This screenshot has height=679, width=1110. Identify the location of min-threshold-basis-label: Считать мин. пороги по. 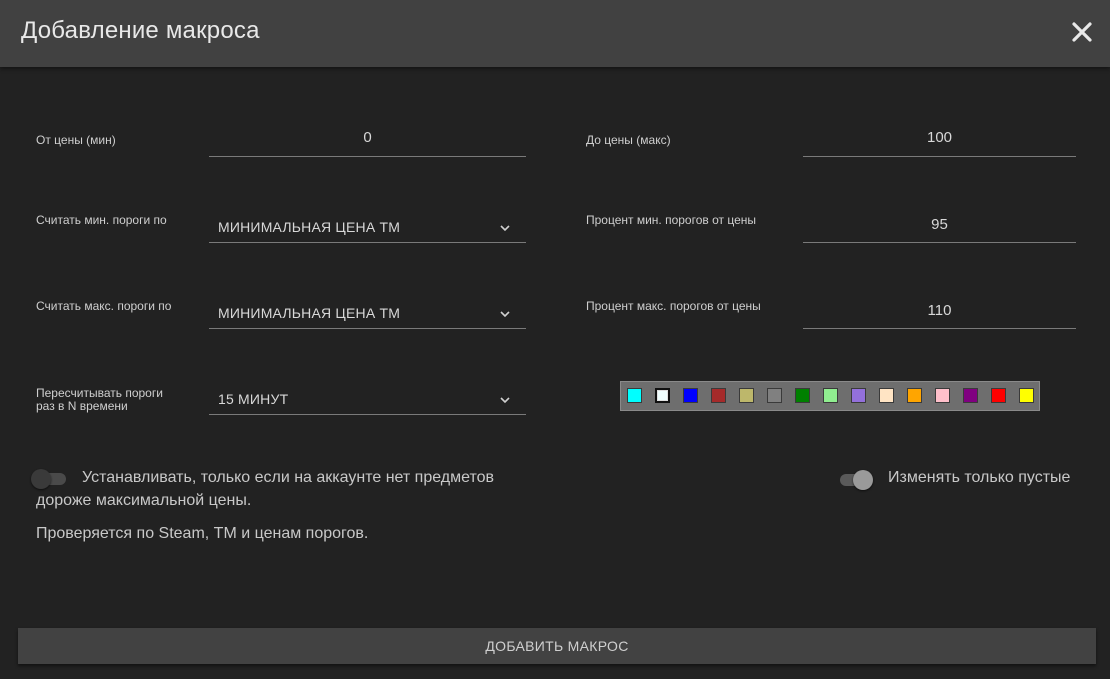
(101, 220).